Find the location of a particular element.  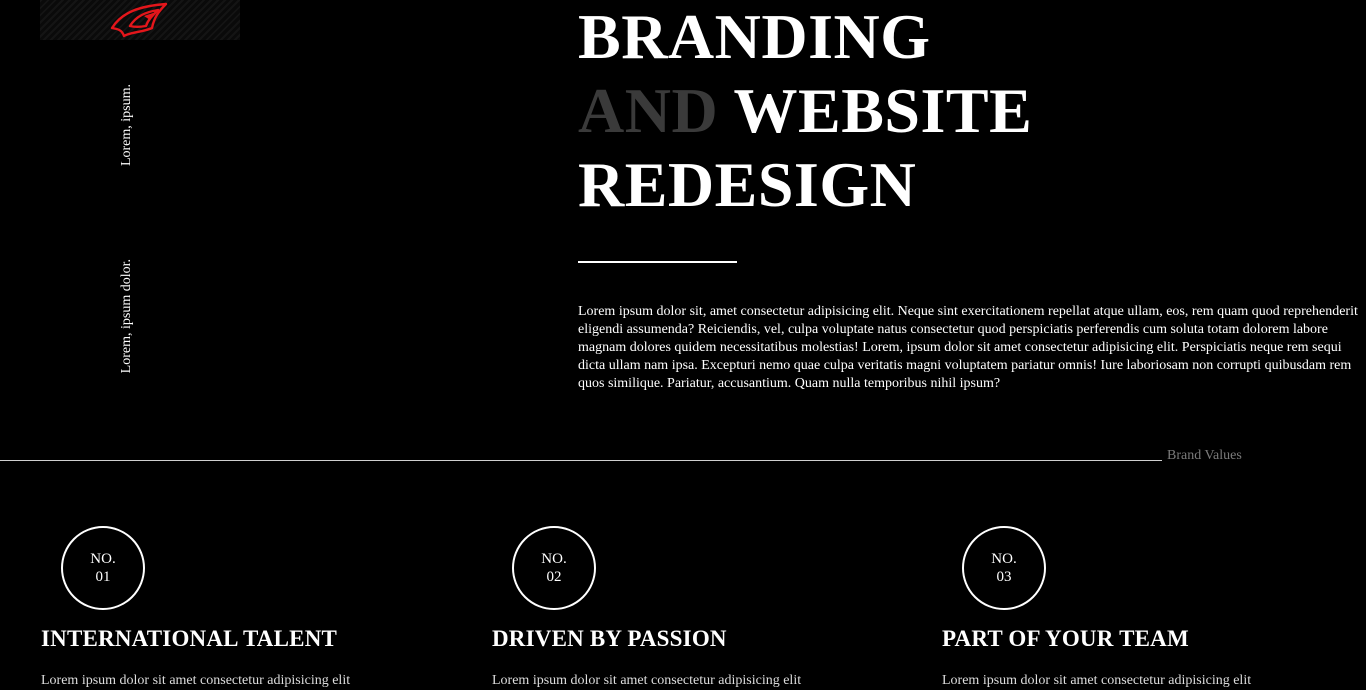

hero-divider is located at coordinates (657, 262).